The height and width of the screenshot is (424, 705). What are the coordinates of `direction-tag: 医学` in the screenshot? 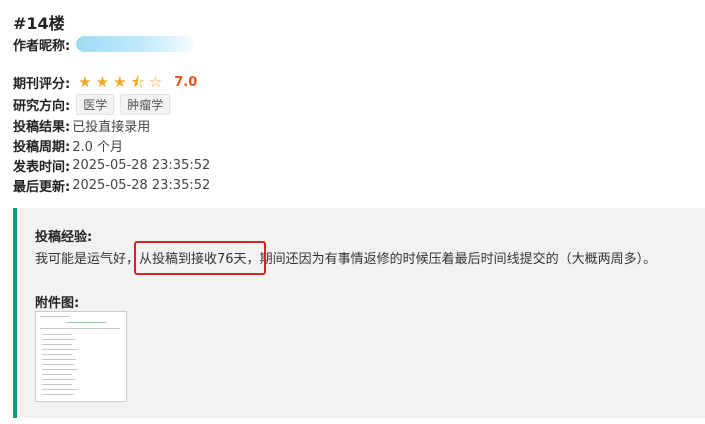 It's located at (95, 104).